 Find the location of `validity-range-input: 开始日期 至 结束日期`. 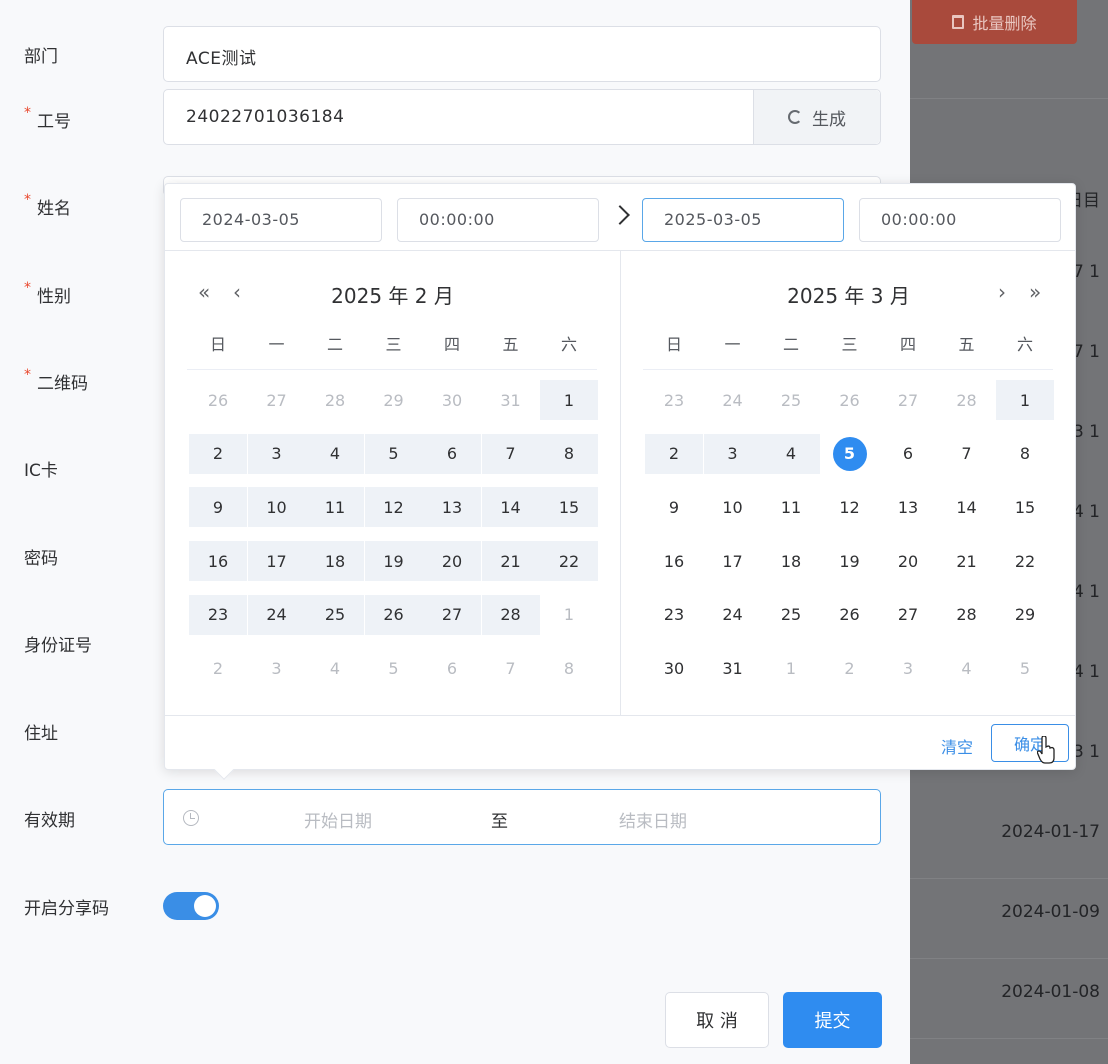

validity-range-input: 开始日期 至 结束日期 is located at coordinates (522, 817).